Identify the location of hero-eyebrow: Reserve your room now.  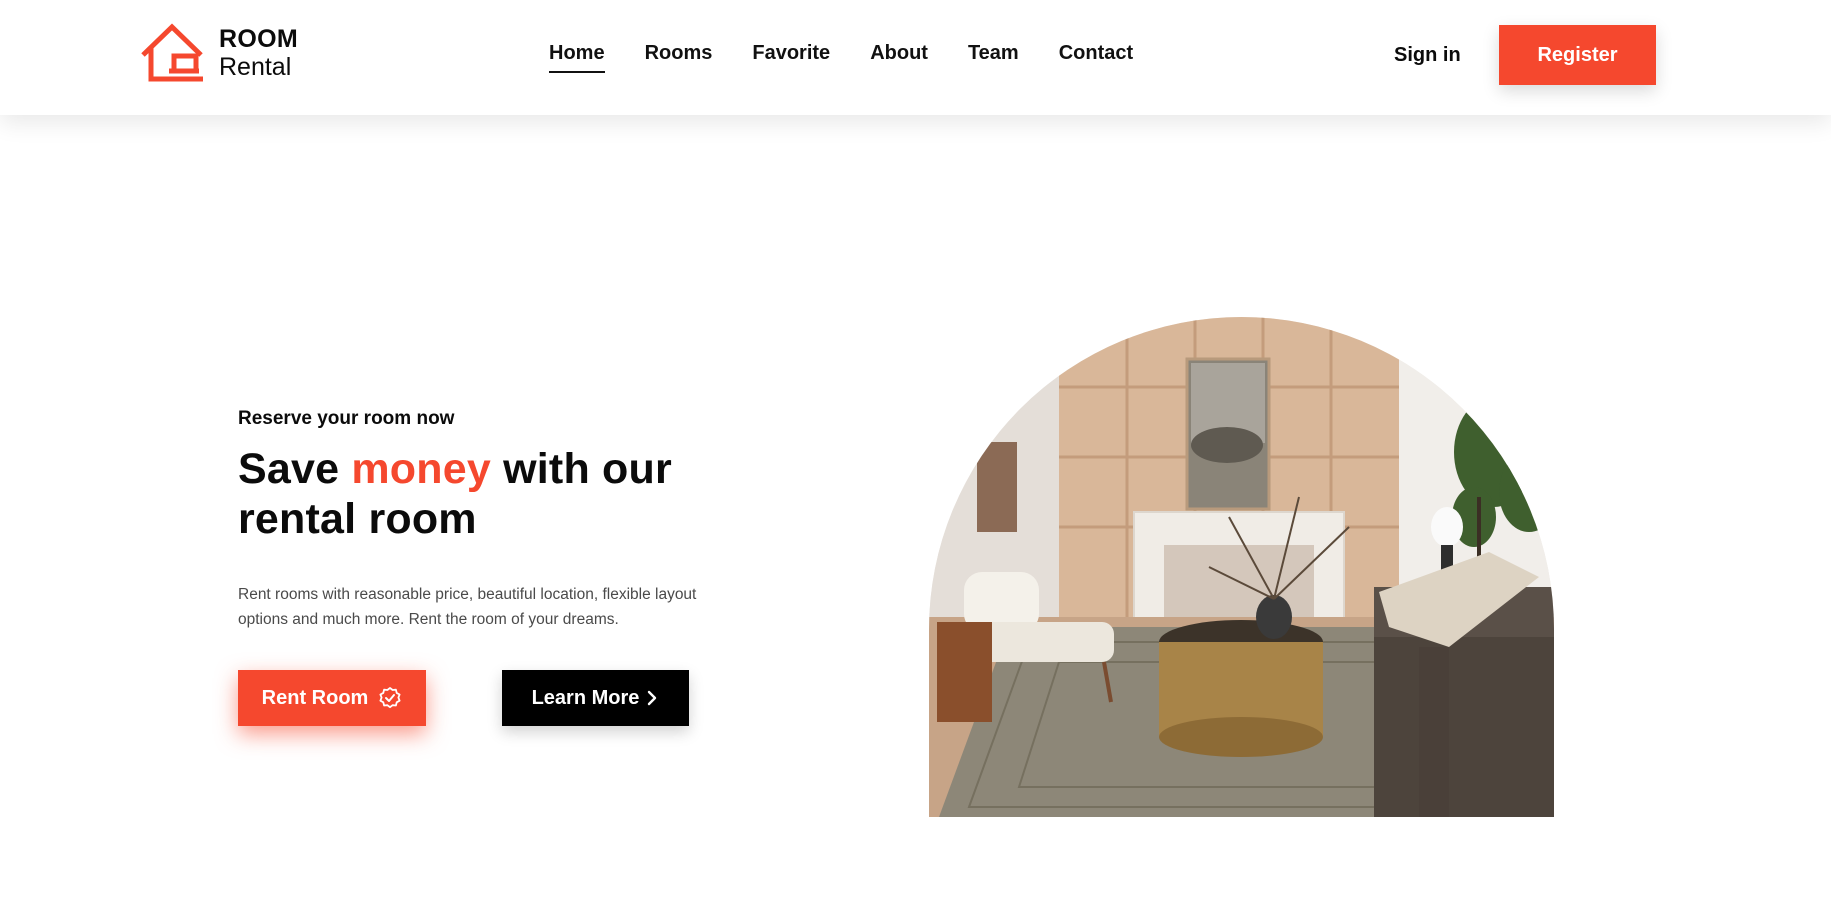
(346, 418).